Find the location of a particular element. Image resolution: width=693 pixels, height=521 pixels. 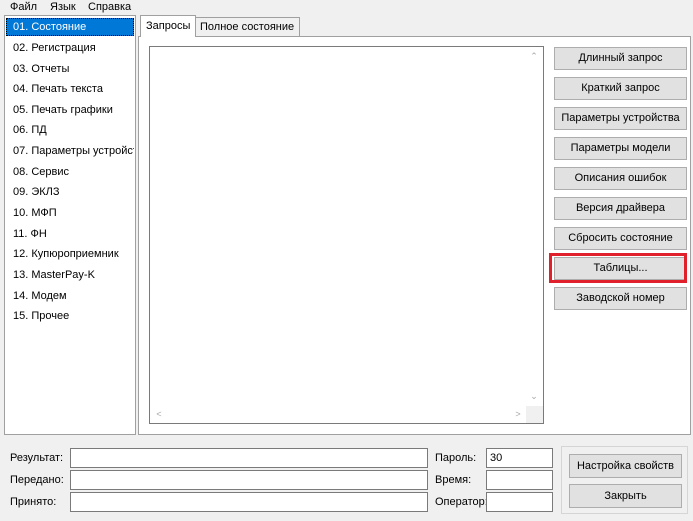

sidebar-item-registration: 02. Регистрация is located at coordinates (70, 48).